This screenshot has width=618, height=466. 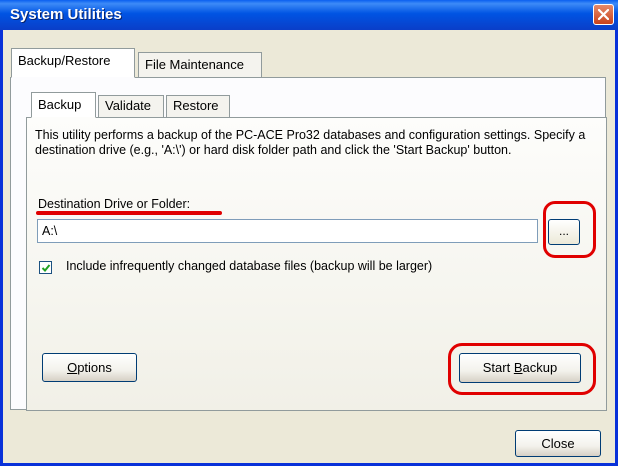 I want to click on close-window-button, so click(x=603, y=14).